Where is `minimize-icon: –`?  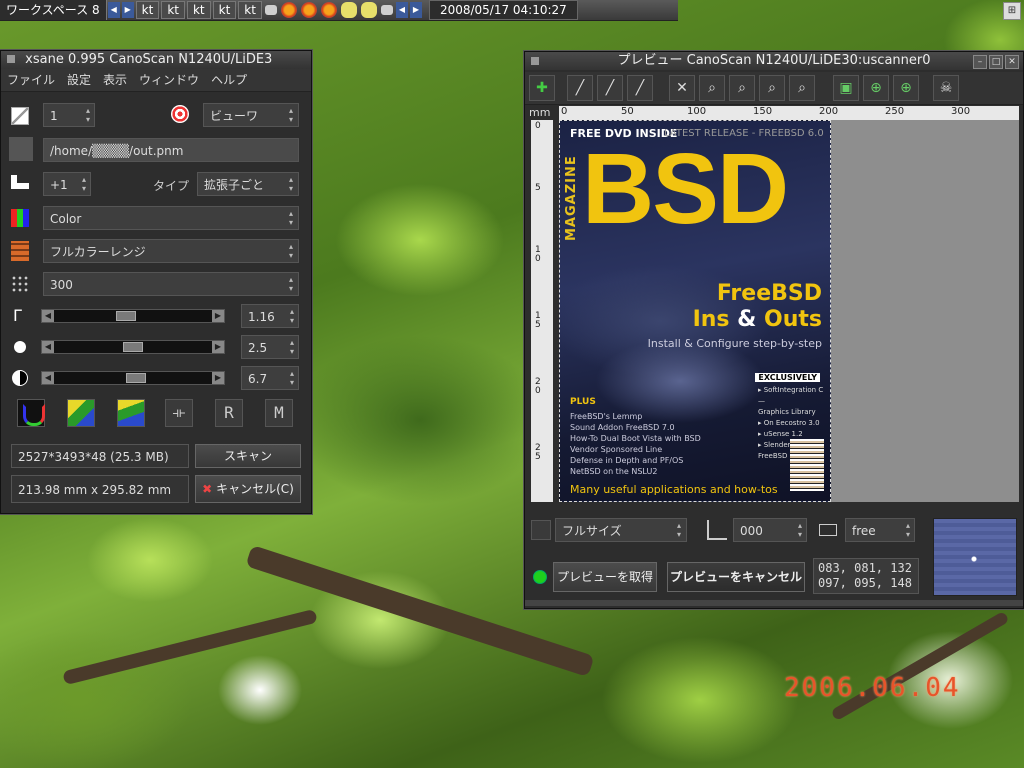 minimize-icon: – is located at coordinates (980, 62).